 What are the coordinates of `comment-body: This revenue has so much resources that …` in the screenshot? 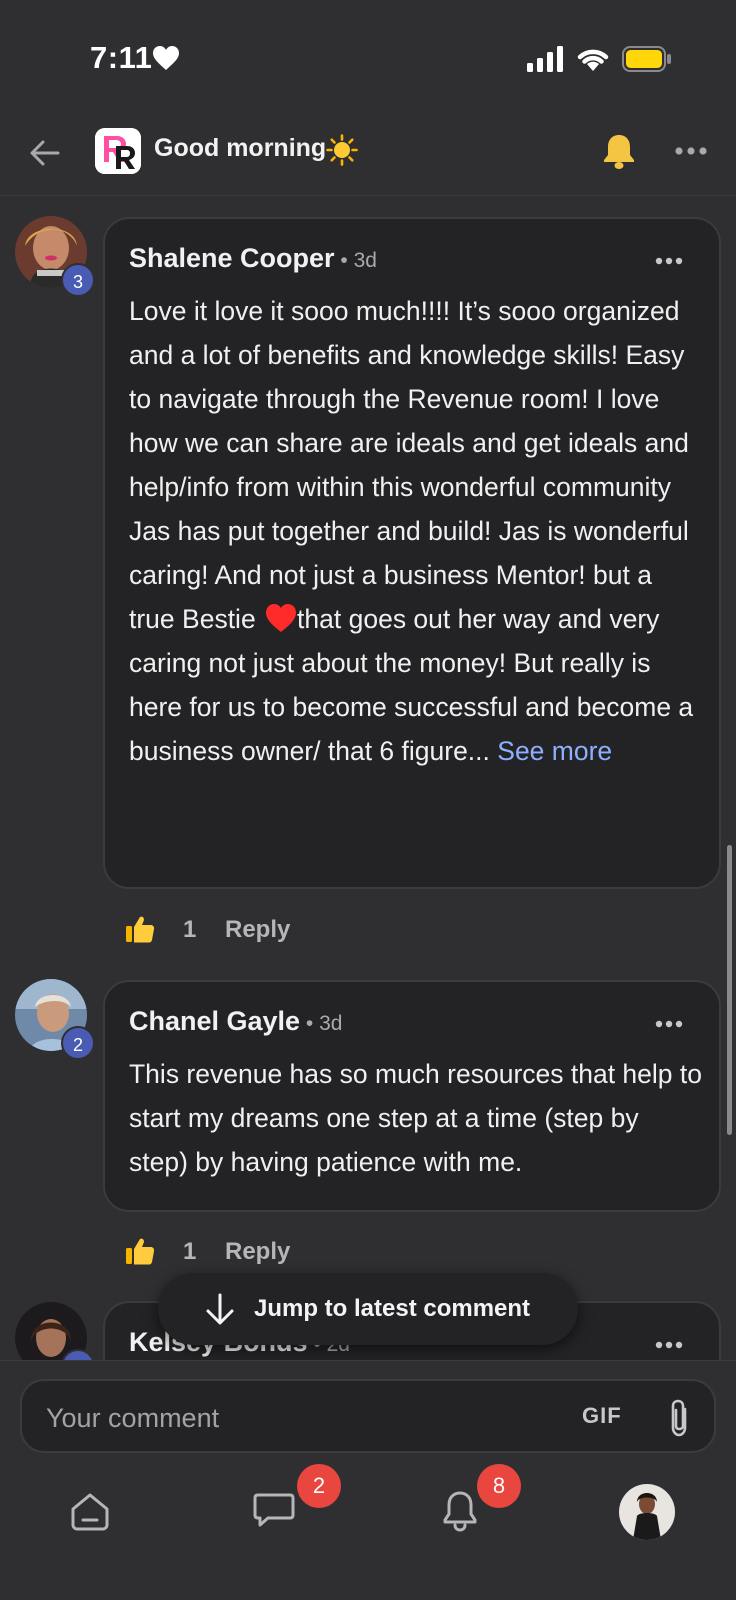 It's located at (415, 1118).